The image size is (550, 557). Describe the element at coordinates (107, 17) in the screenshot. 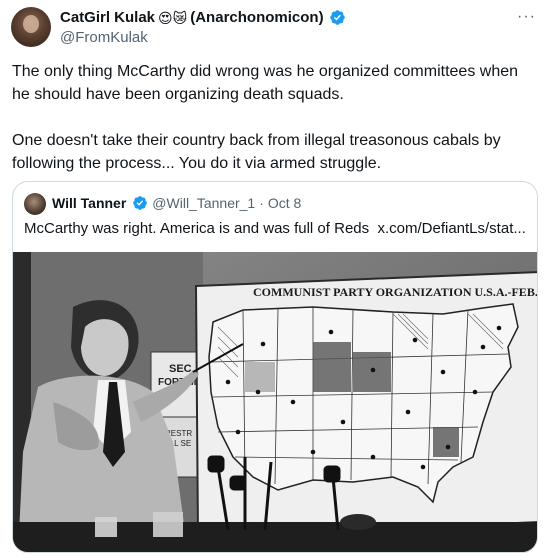

I see `author-display-name: CatGirl Kulak` at that location.